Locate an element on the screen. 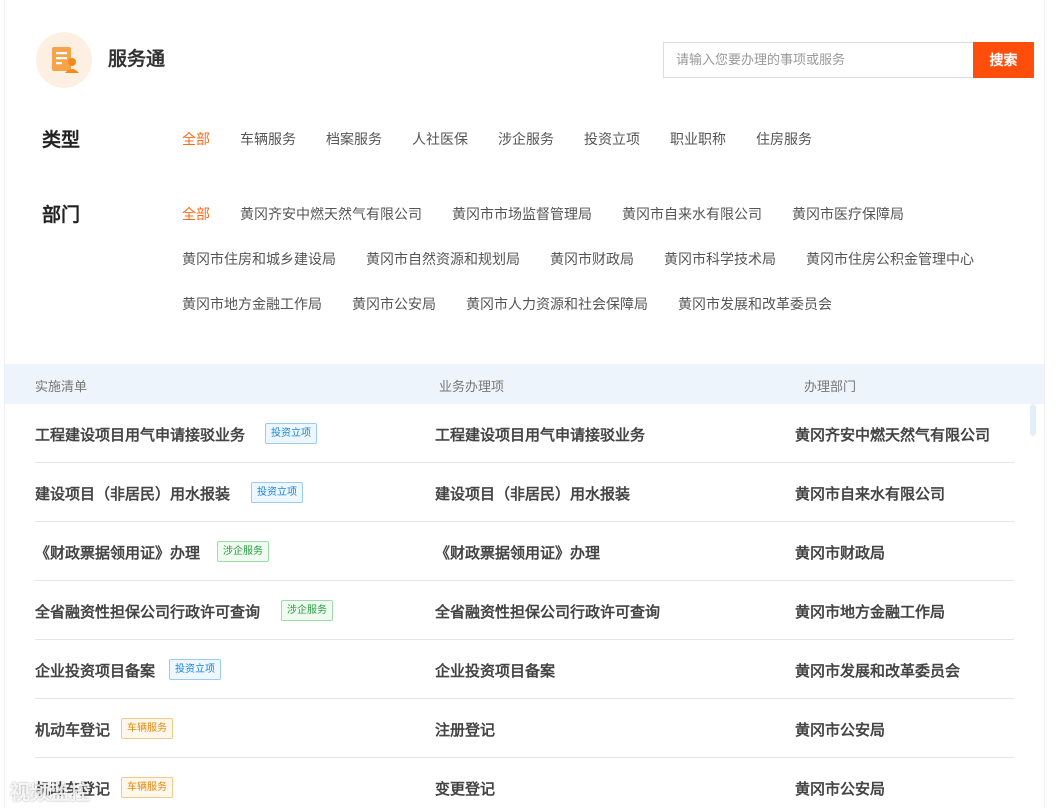 The width and height of the screenshot is (1056, 808). table-row: 机动车登记 车辆服务 变更登记 黄冈市公安局 is located at coordinates (524, 783).